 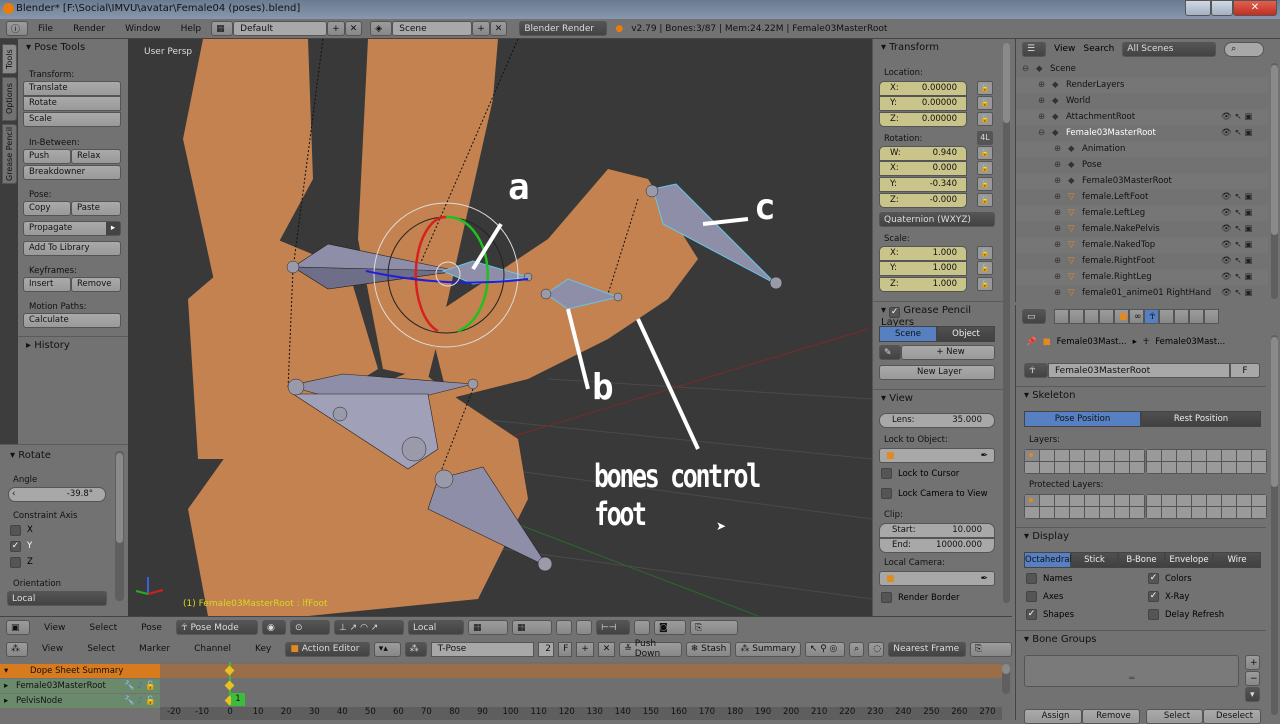 What do you see at coordinates (222, 28) in the screenshot?
I see `screen-layout-icon: ▦` at bounding box center [222, 28].